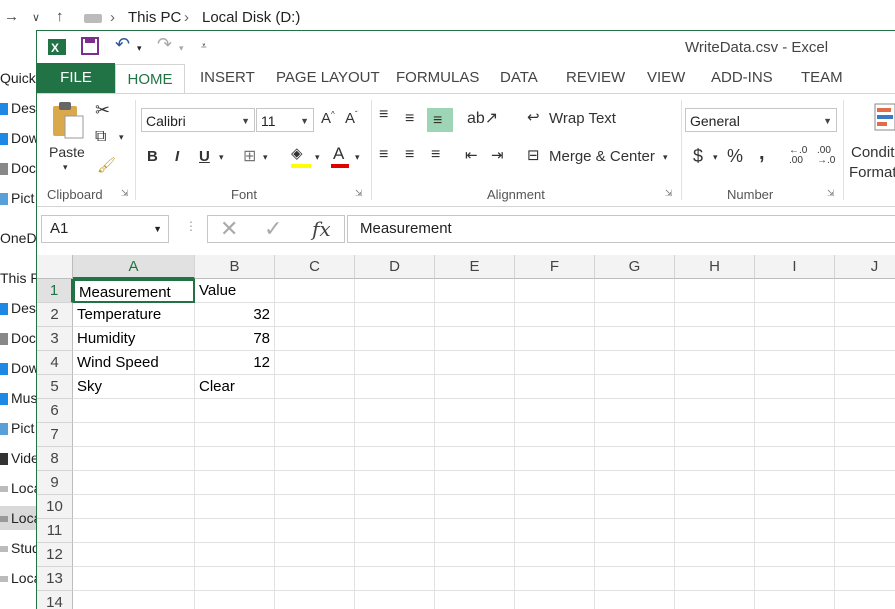 The height and width of the screenshot is (609, 895). What do you see at coordinates (475, 363) in the screenshot?
I see `cell-e4` at bounding box center [475, 363].